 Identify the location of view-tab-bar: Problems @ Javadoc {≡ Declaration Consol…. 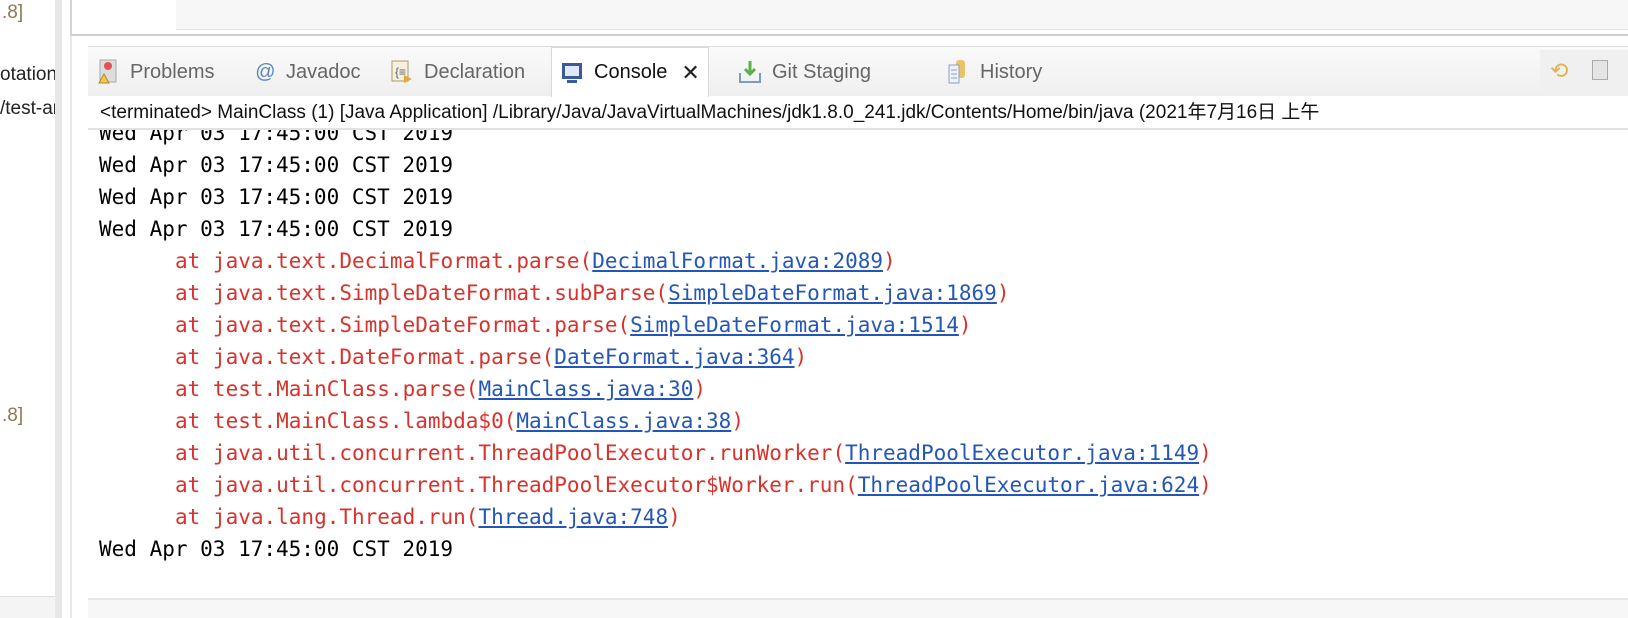
(858, 71).